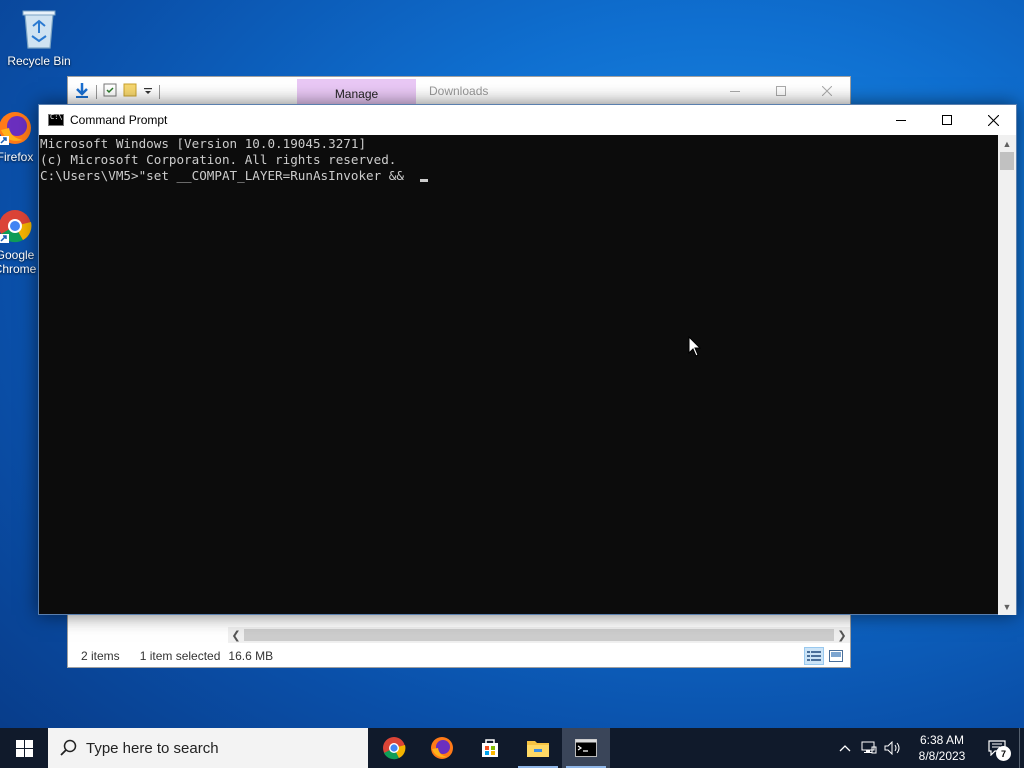 This screenshot has height=768, width=1024. What do you see at coordinates (423, 180) in the screenshot?
I see `text-cursor` at bounding box center [423, 180].